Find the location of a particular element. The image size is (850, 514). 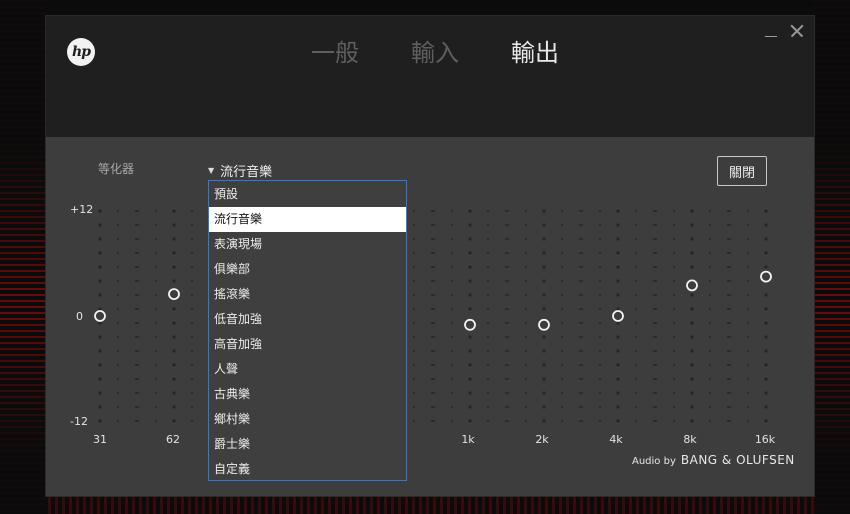

tab-general: 一般 is located at coordinates (335, 53).